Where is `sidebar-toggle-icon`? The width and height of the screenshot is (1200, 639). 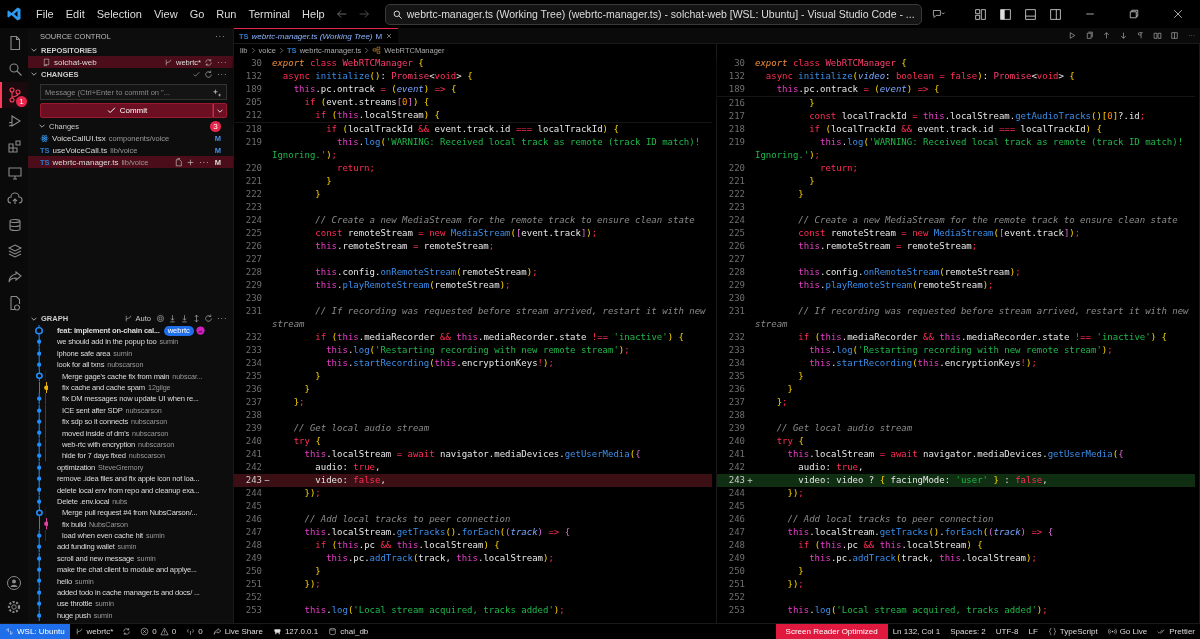 sidebar-toggle-icon is located at coordinates (1005, 14).